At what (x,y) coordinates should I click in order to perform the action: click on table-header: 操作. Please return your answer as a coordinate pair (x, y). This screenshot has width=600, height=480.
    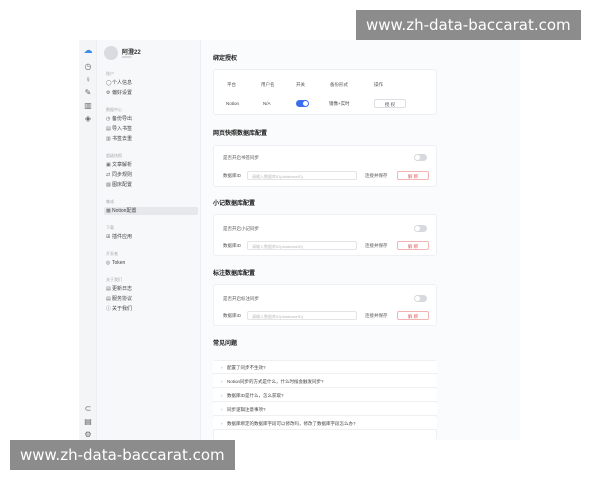
    Looking at the image, I should click on (378, 84).